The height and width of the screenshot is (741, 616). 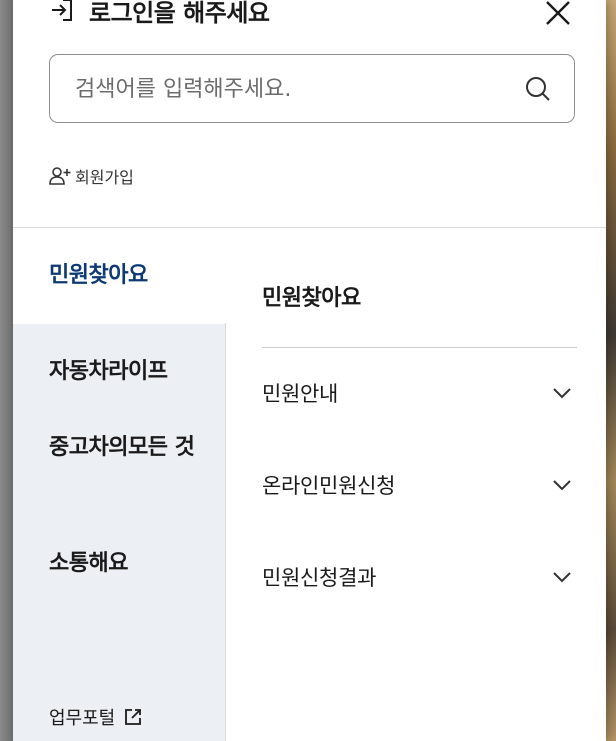 I want to click on page-backdrop-left, so click(x=6, y=370).